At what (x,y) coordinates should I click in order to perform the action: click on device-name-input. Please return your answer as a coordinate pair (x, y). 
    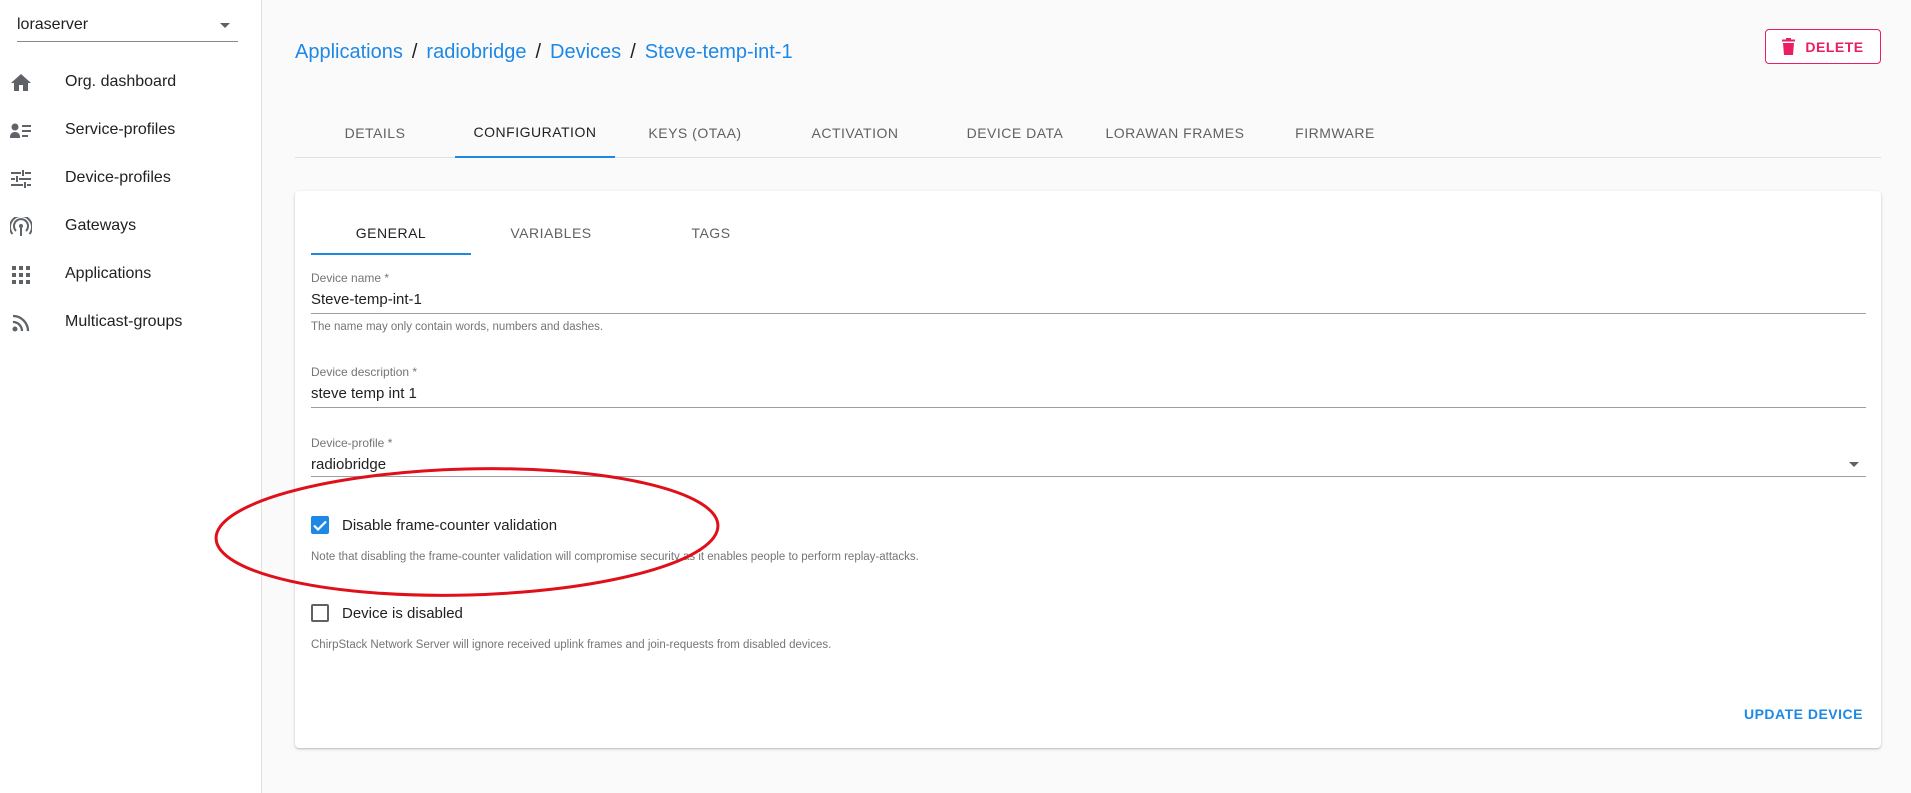
    Looking at the image, I should click on (1088, 299).